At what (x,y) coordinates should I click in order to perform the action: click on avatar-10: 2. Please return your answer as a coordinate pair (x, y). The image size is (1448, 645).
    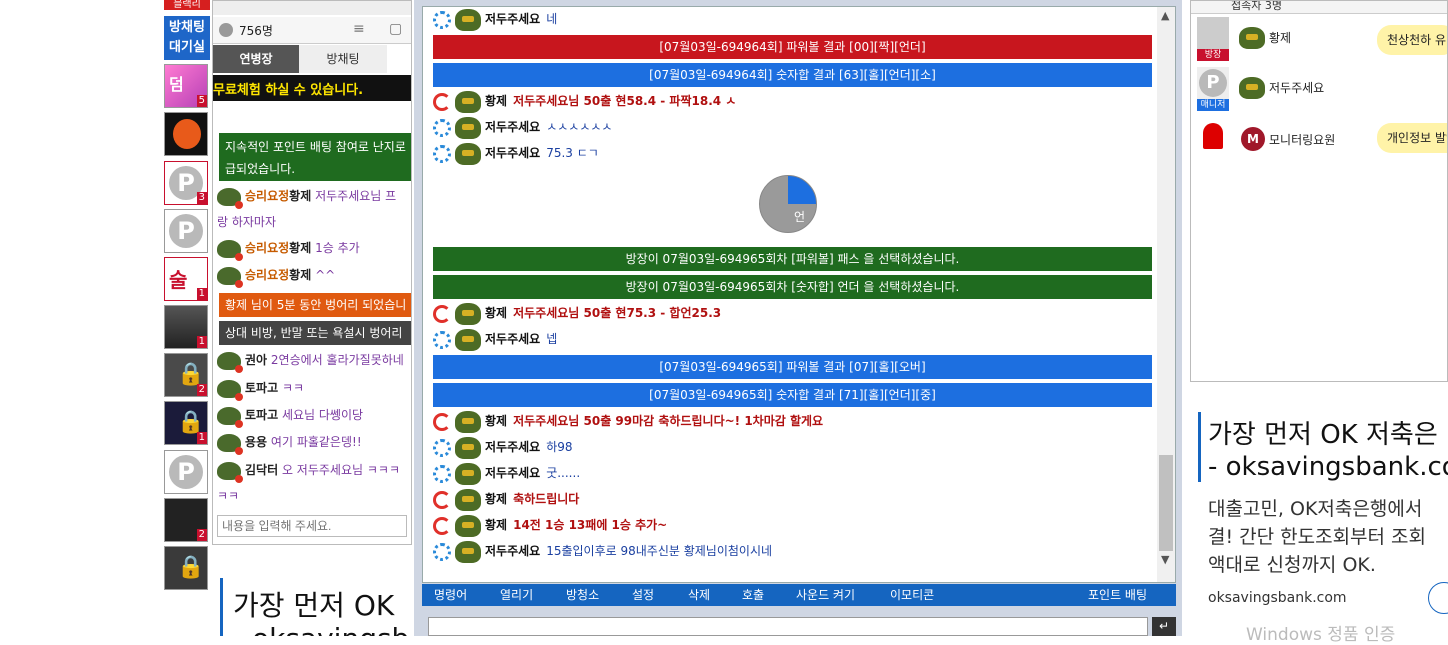
    Looking at the image, I should click on (186, 520).